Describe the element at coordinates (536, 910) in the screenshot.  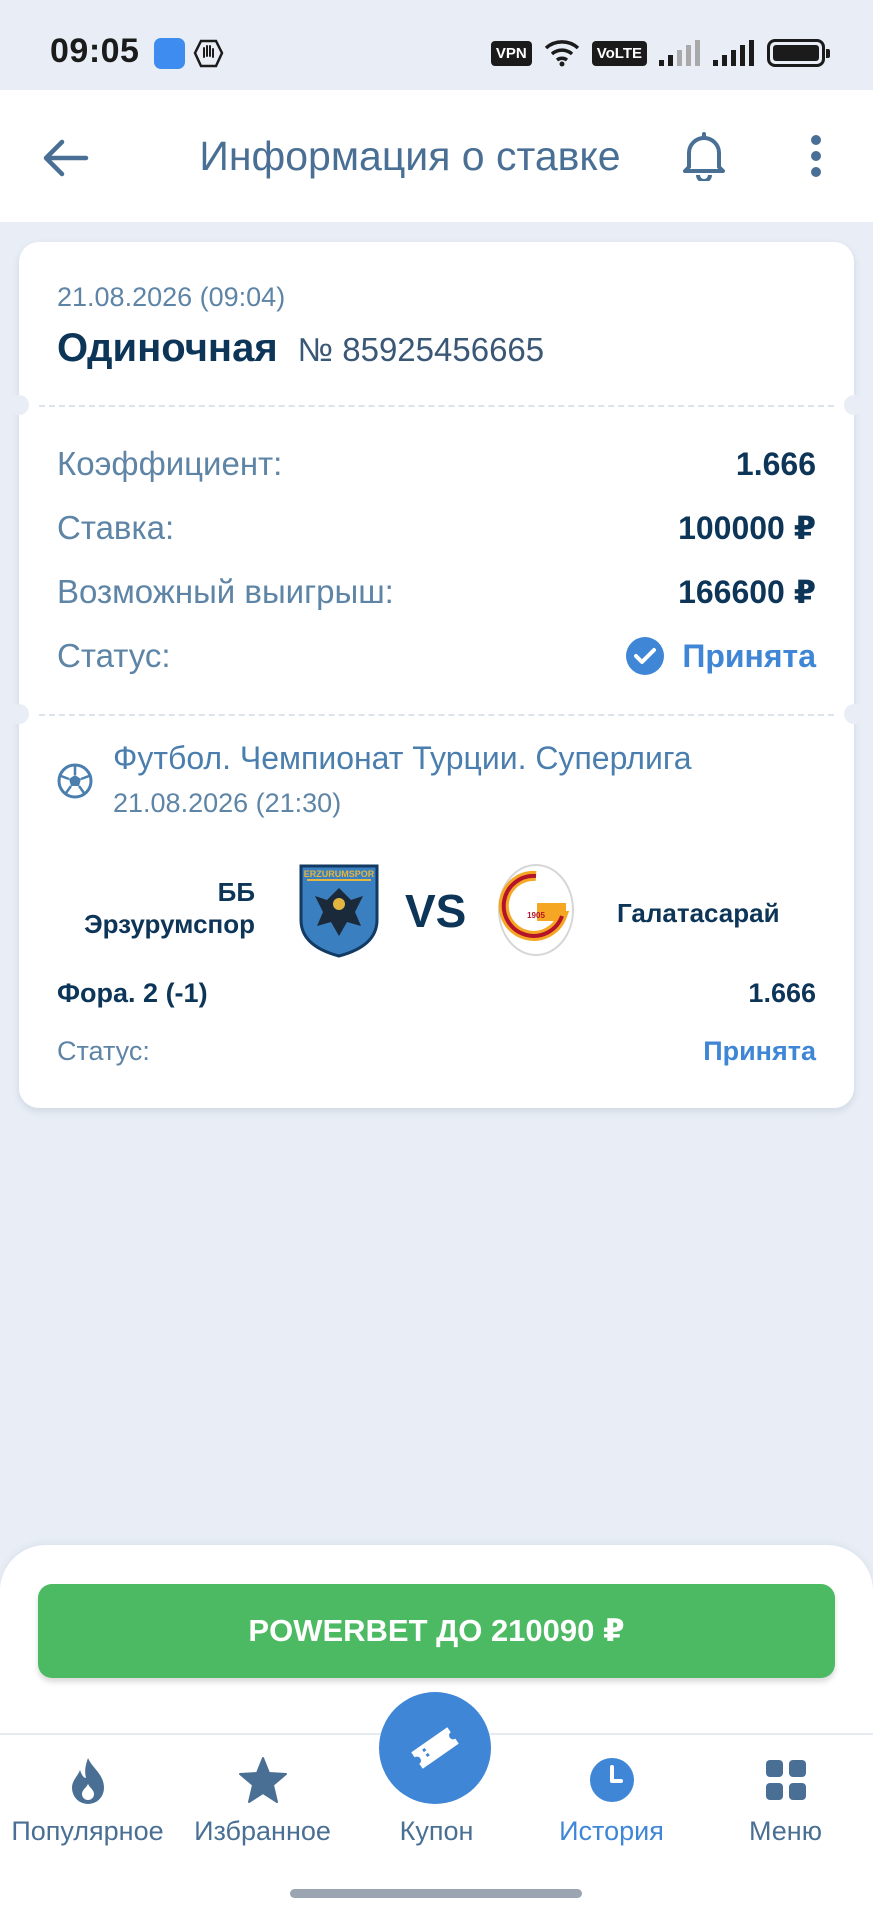
I see `galatasaray-logo-icon: 1905` at that location.